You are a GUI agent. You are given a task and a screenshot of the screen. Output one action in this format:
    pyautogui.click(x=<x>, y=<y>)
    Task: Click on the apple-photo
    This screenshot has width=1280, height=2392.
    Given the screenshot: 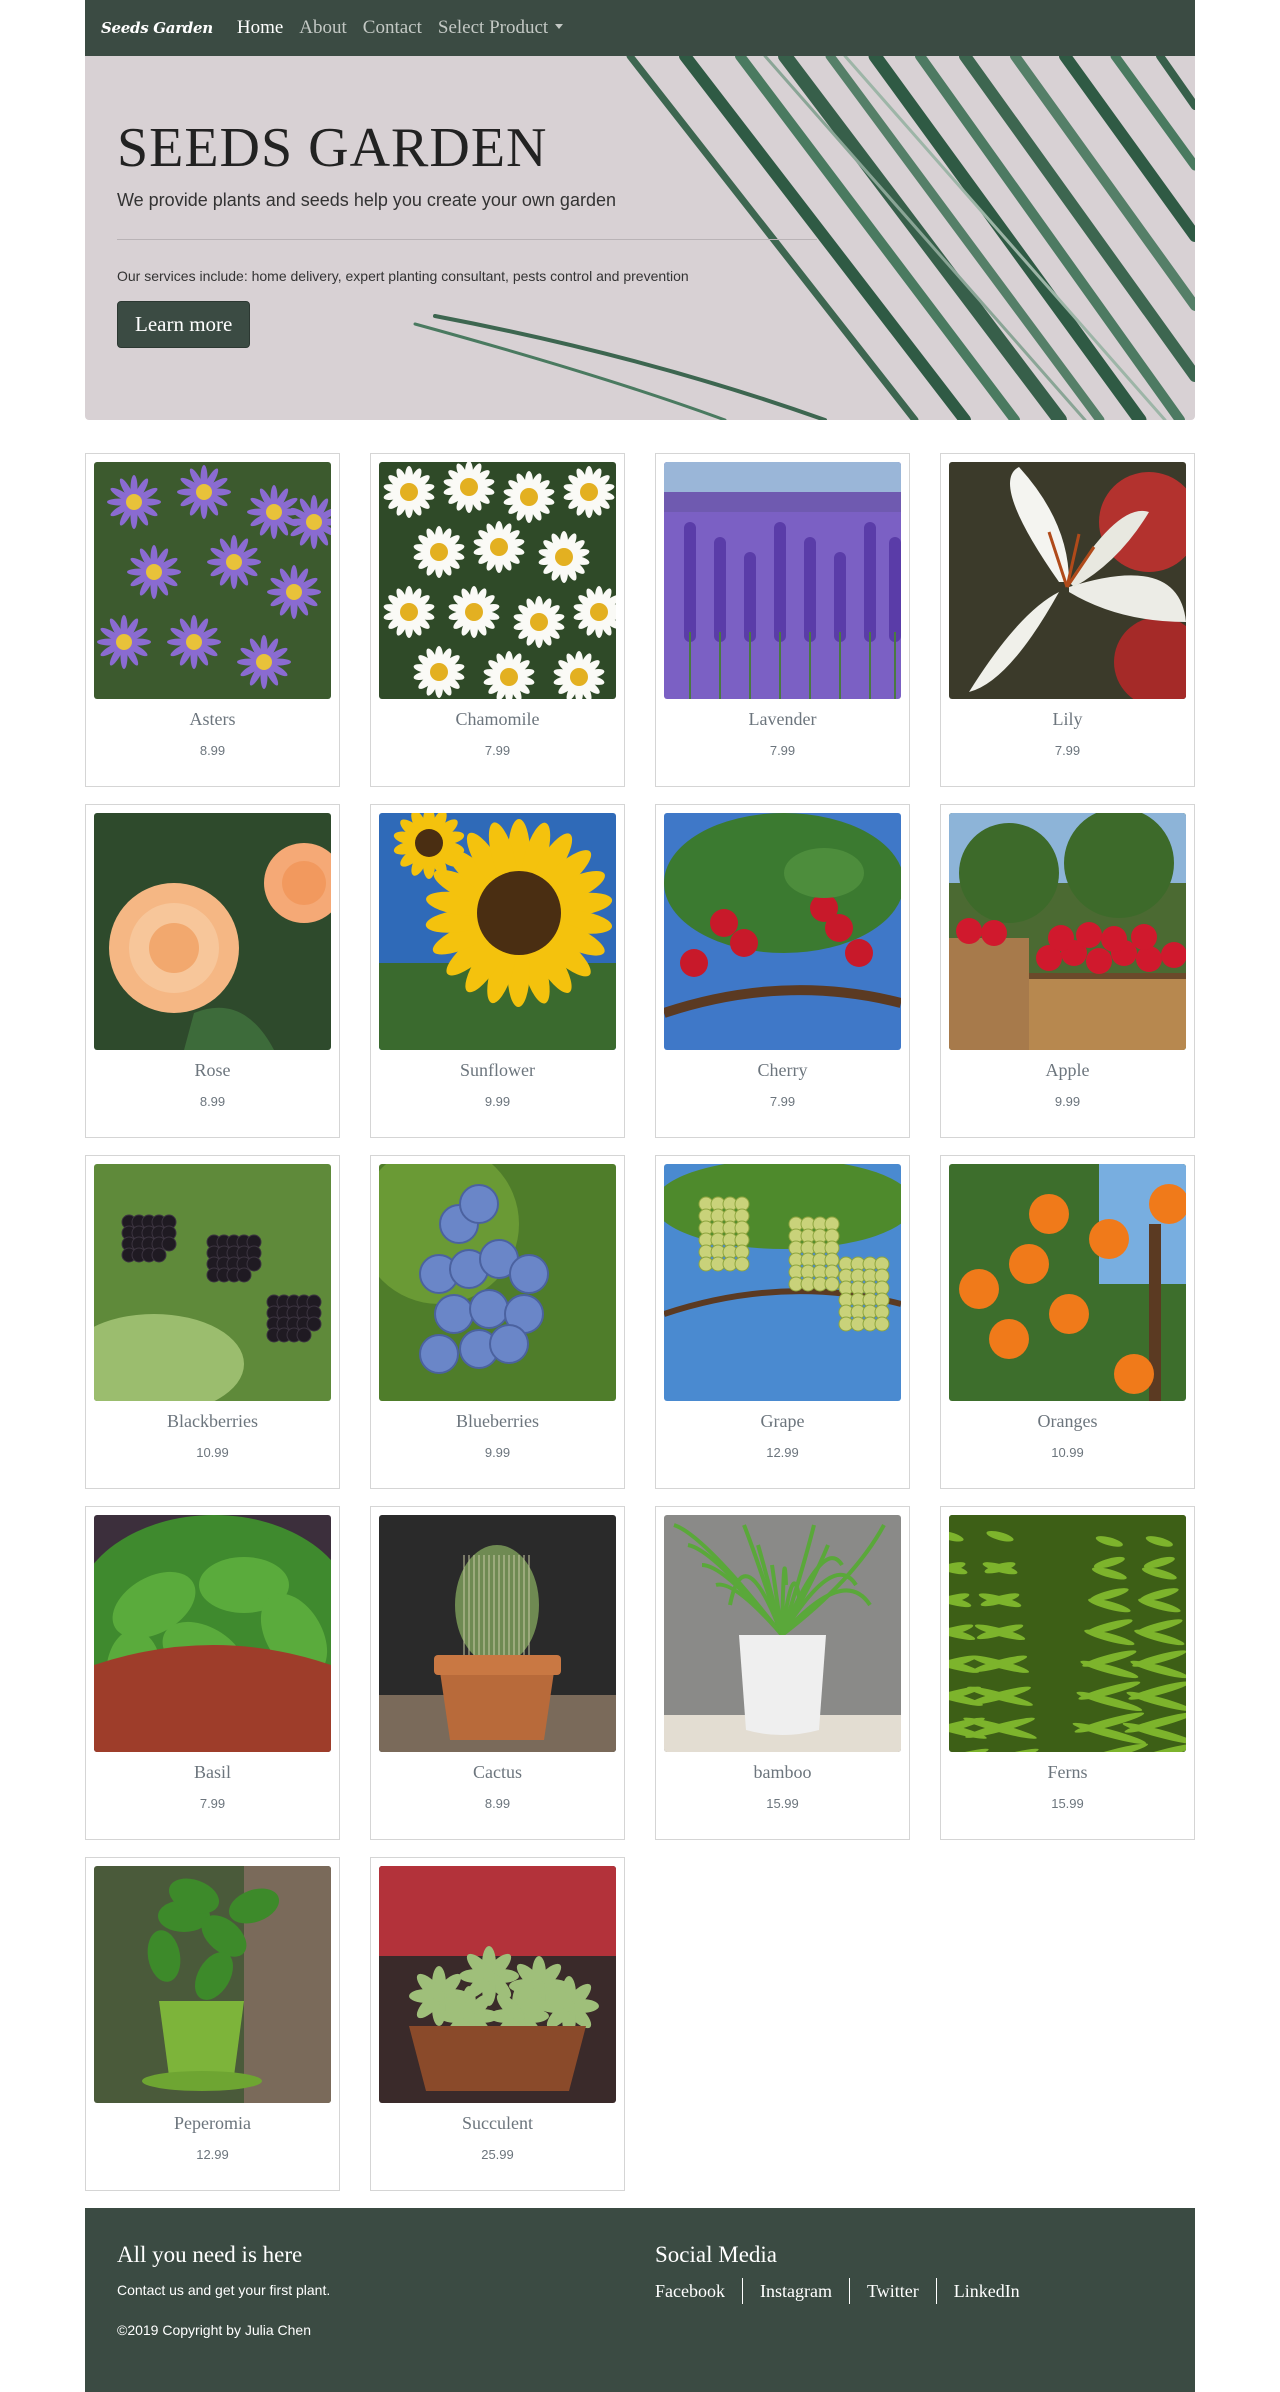 What is the action you would take?
    pyautogui.click(x=1067, y=931)
    